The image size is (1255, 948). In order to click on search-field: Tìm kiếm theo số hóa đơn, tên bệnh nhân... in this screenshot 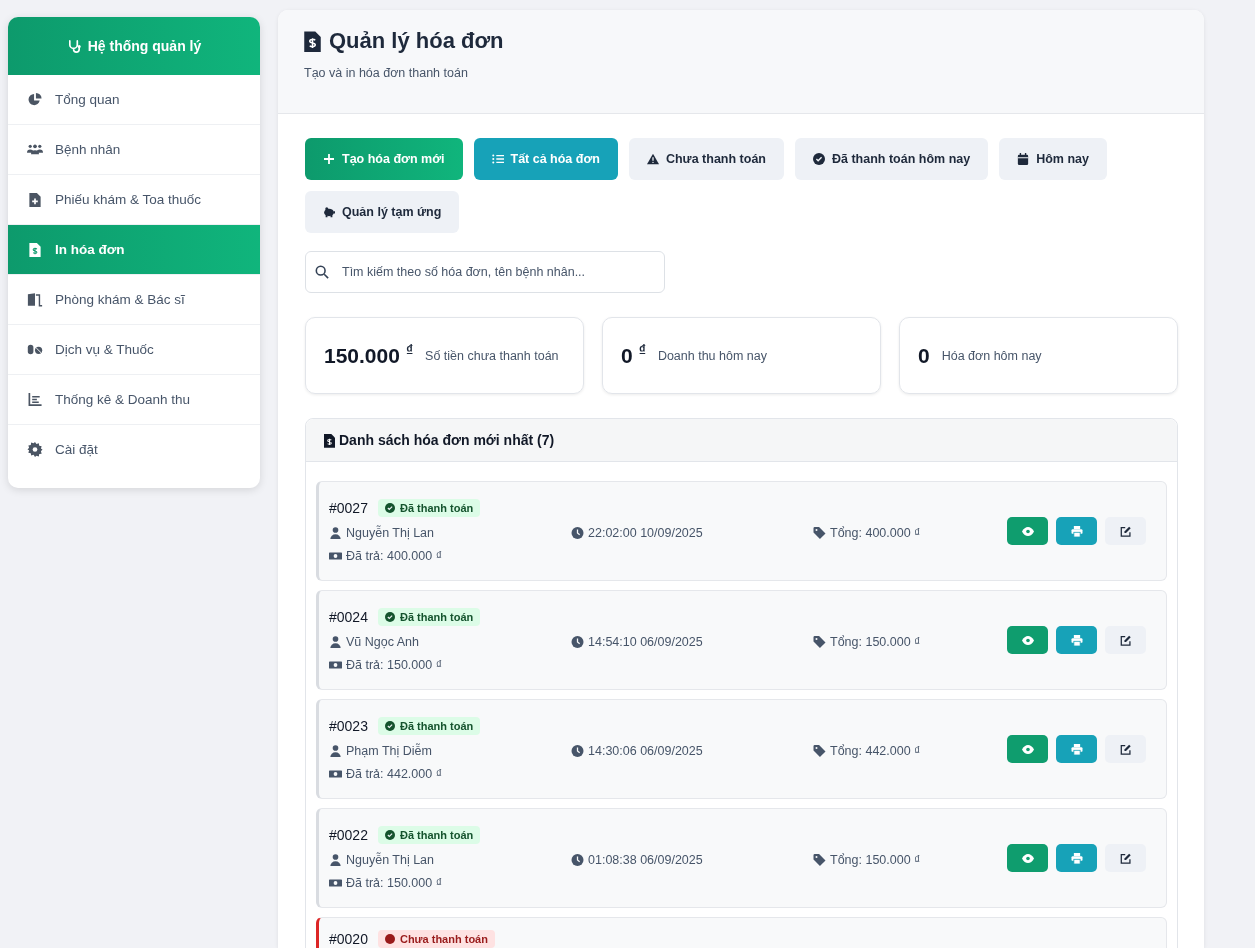, I will do `click(485, 272)`.